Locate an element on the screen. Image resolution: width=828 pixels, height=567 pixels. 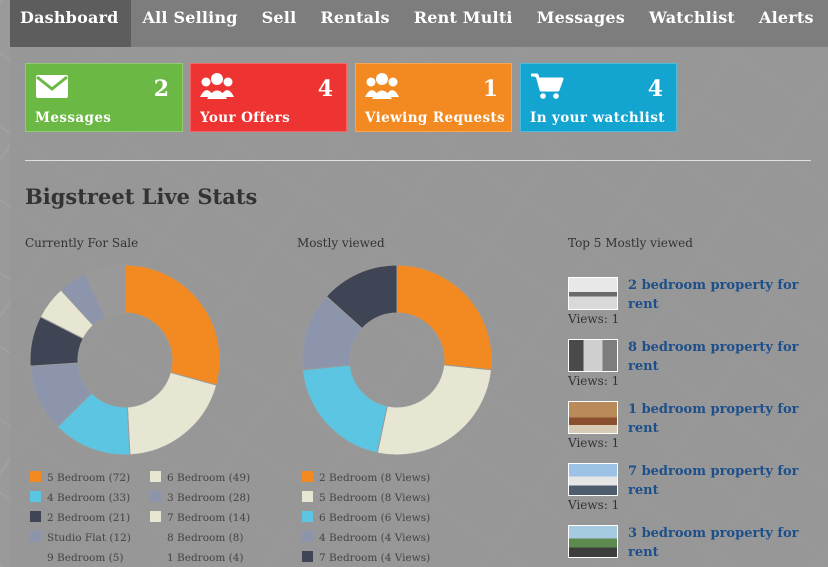
legend-label: 7 Bedroom (4 Views) is located at coordinates (375, 558).